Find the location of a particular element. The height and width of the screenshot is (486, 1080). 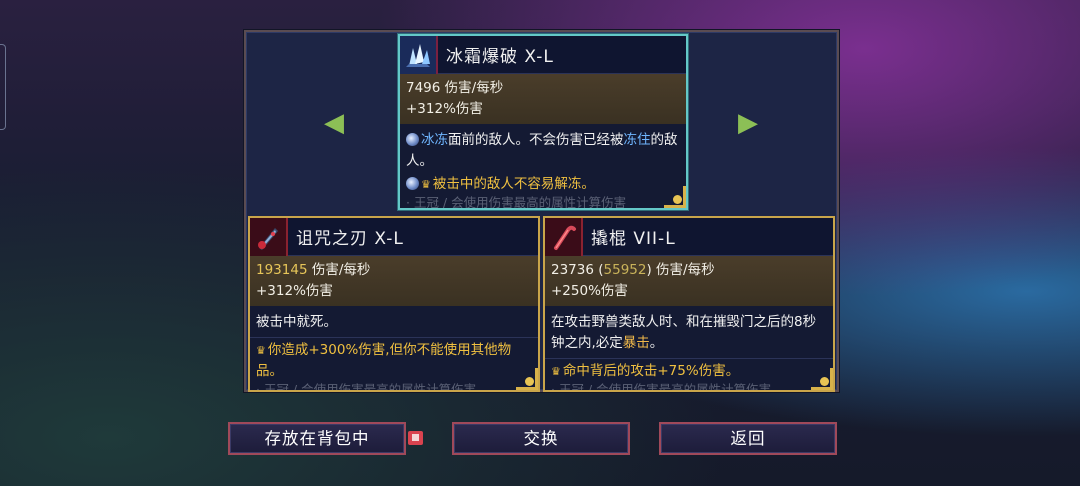

item-description: 在攻击野兽类敌人时、和在摧毁门之后的8秒钟之内,必定暴击。 is located at coordinates (689, 332).